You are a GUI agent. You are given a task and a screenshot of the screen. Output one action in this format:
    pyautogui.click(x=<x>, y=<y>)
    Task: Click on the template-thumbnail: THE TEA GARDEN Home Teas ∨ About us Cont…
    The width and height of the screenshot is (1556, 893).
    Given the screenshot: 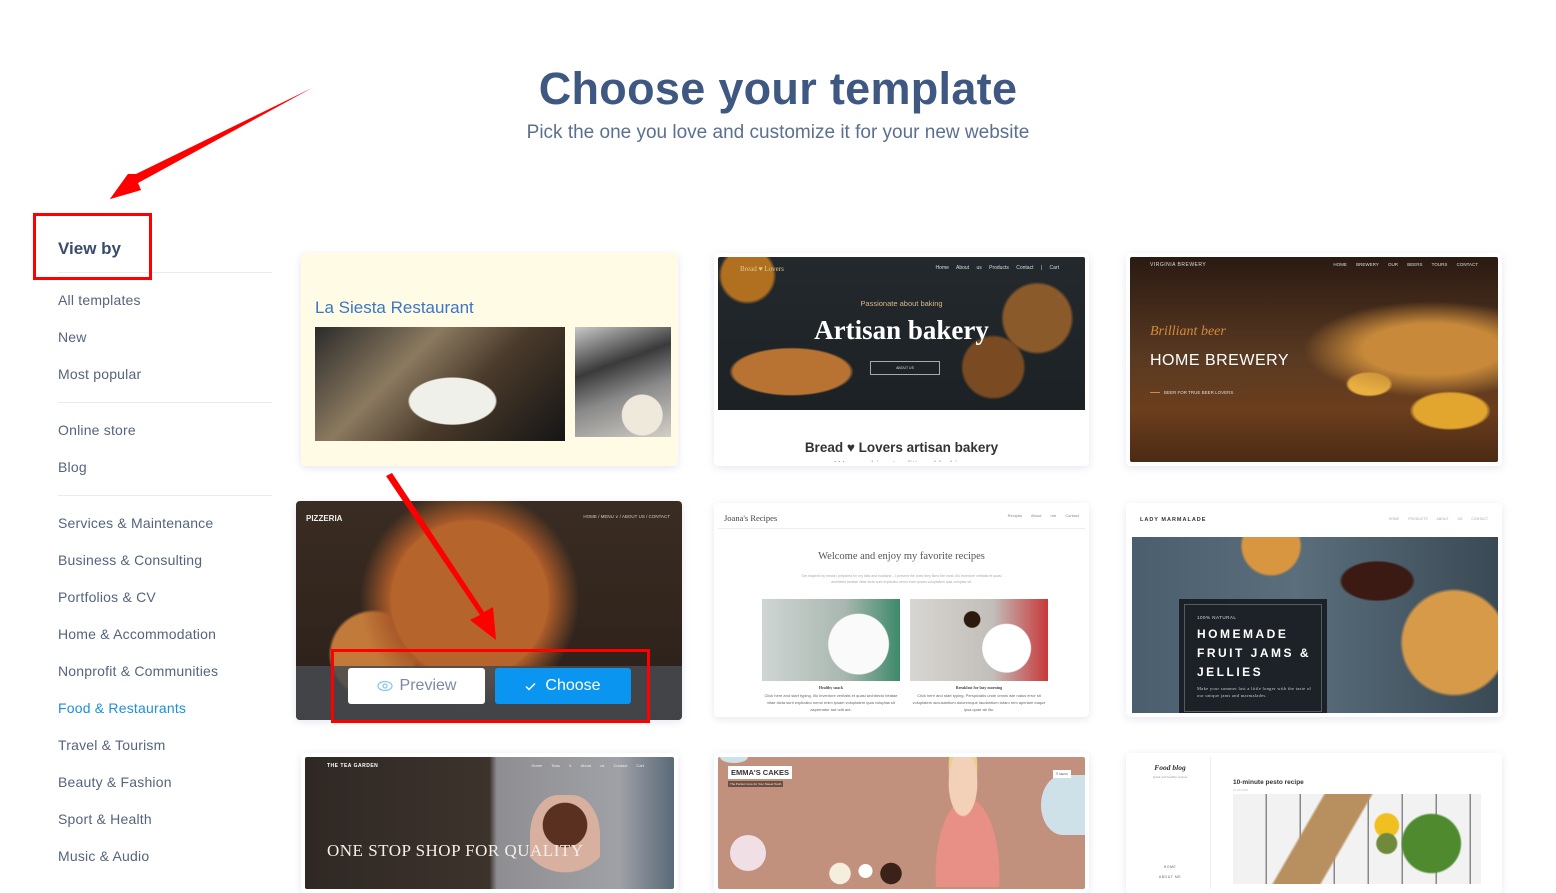 What is the action you would take?
    pyautogui.click(x=489, y=823)
    